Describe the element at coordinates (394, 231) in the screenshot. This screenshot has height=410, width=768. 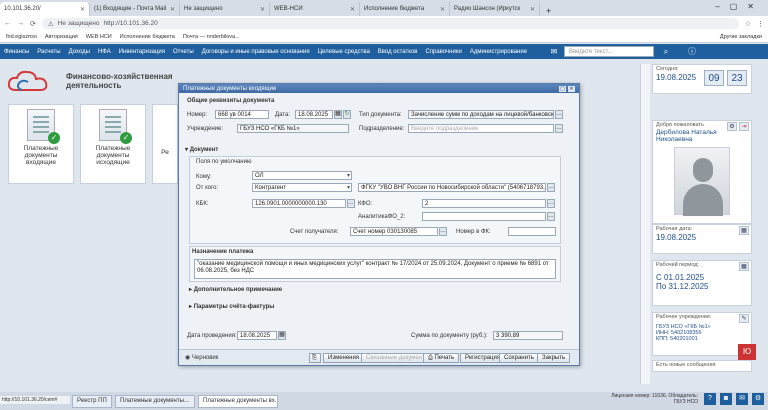
I see `recipient-account-field: Счет номер 030130085` at that location.